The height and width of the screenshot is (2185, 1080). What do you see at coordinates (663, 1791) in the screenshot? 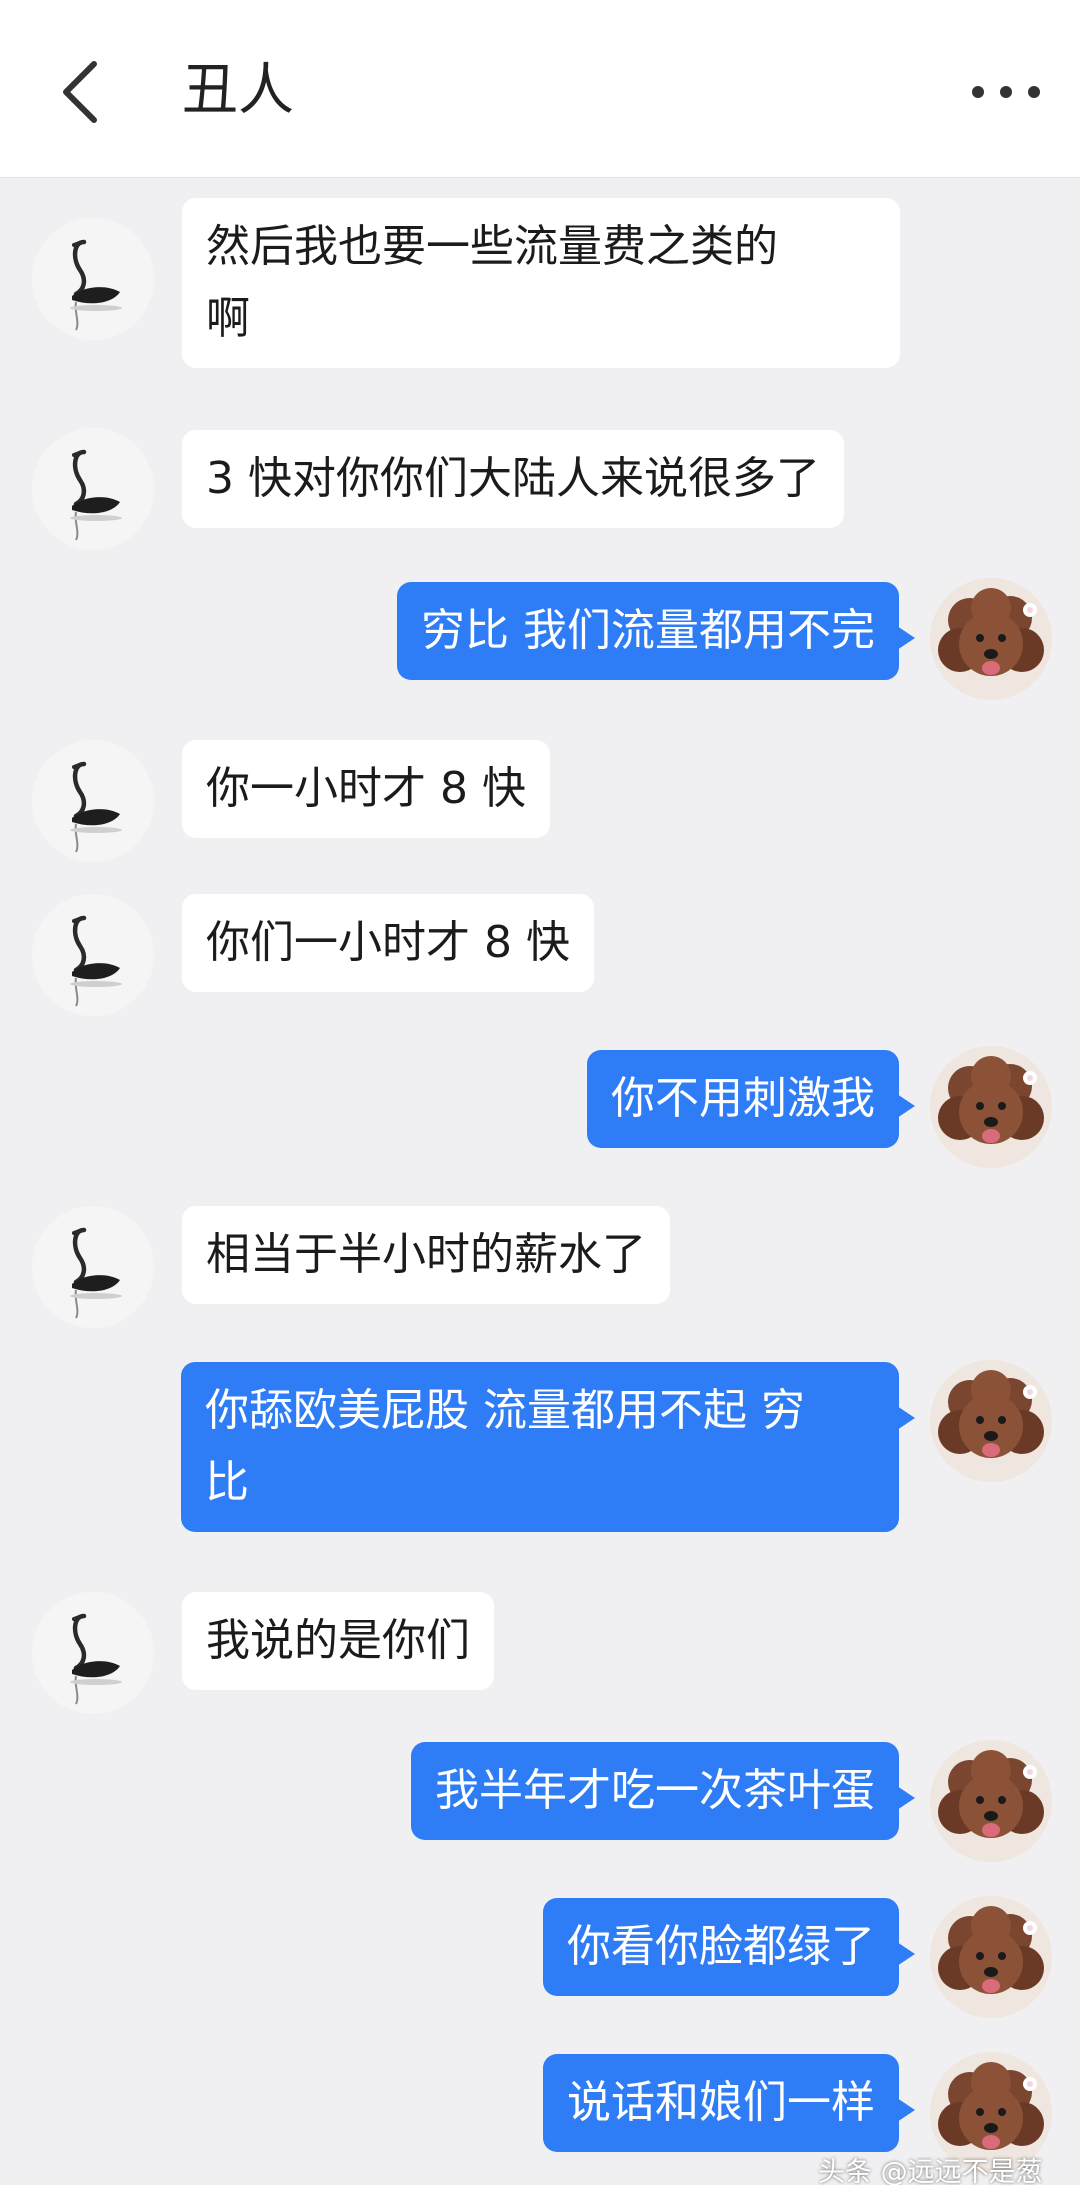
I see `outgoing-message-bubble: 我半年才吃一次茶叶蛋` at bounding box center [663, 1791].